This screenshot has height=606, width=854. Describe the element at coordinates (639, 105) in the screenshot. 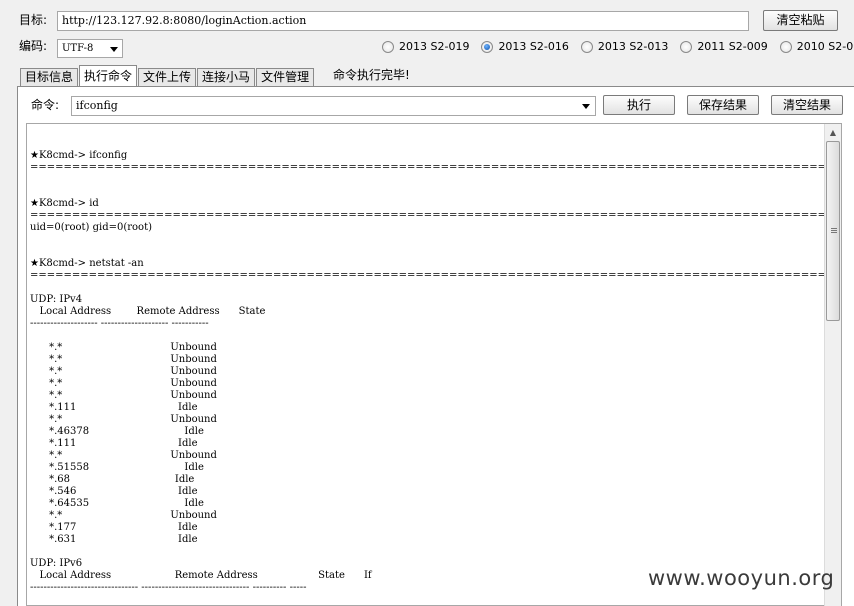

I see `execute-button: 执行` at that location.